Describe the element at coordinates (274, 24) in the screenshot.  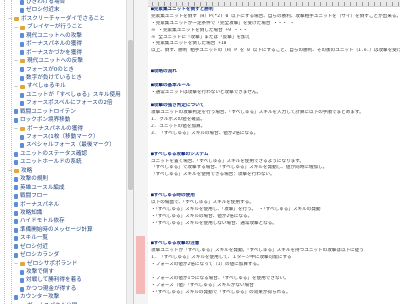
I see `text-line: ・完累集ユニットが一定条件で「完全攻撃」を受けた場合 ・・・ ・` at that location.